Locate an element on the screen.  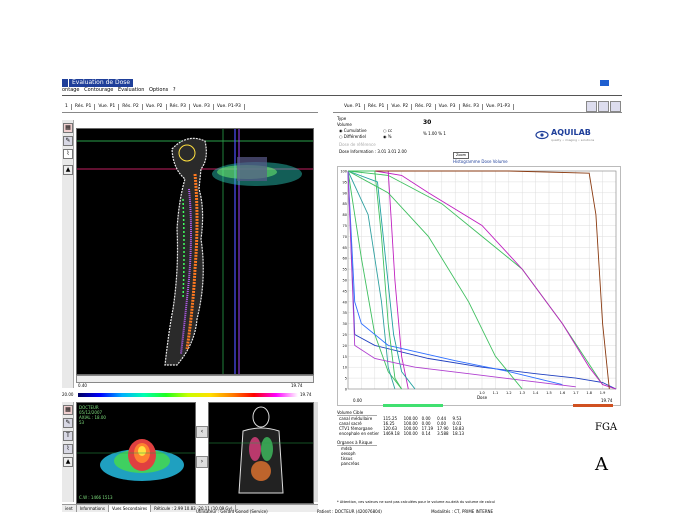
table-cell-b: 3.588 is located at coordinates (443, 433).